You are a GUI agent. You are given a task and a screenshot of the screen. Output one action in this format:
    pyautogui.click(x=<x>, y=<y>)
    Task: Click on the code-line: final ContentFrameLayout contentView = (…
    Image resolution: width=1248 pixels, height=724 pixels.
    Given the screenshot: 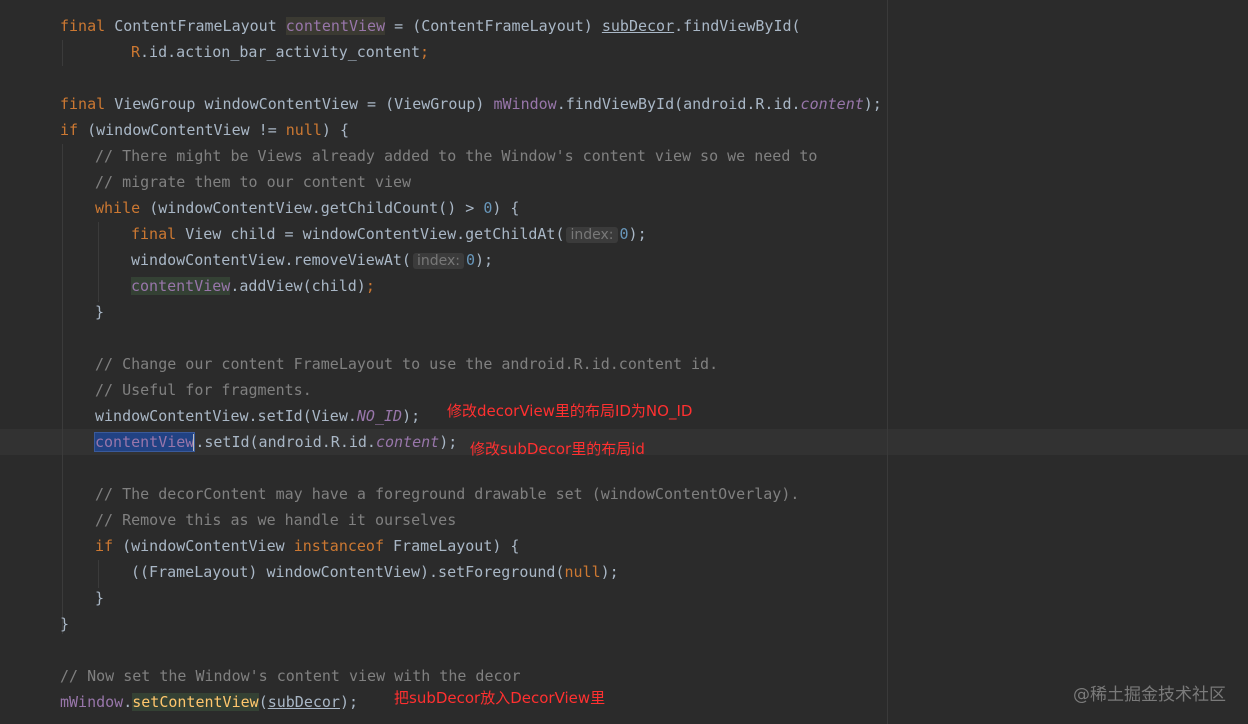 What is the action you would take?
    pyautogui.click(x=430, y=26)
    